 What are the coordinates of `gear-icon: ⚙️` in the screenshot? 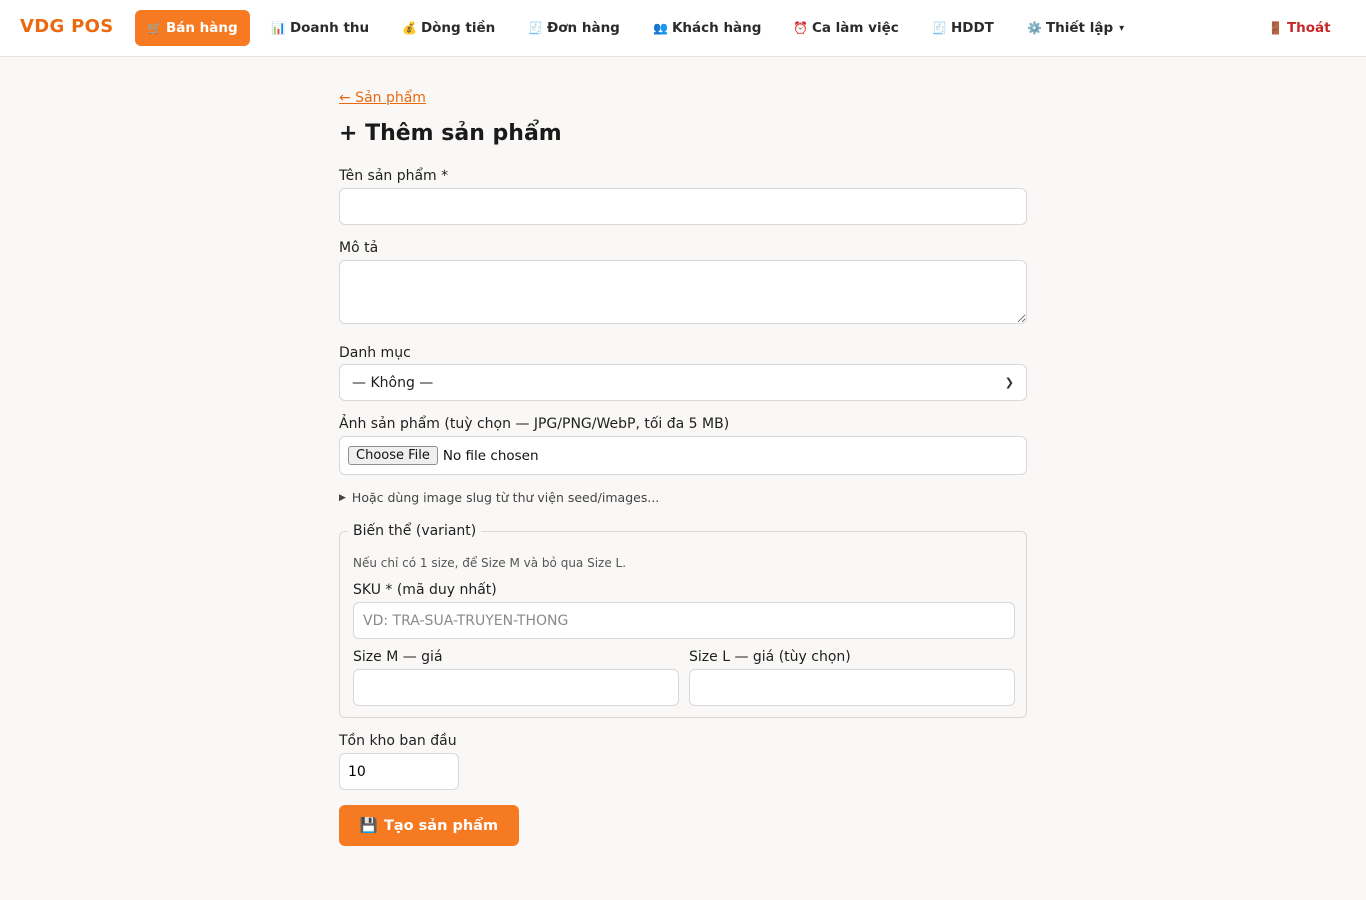 It's located at (1034, 28).